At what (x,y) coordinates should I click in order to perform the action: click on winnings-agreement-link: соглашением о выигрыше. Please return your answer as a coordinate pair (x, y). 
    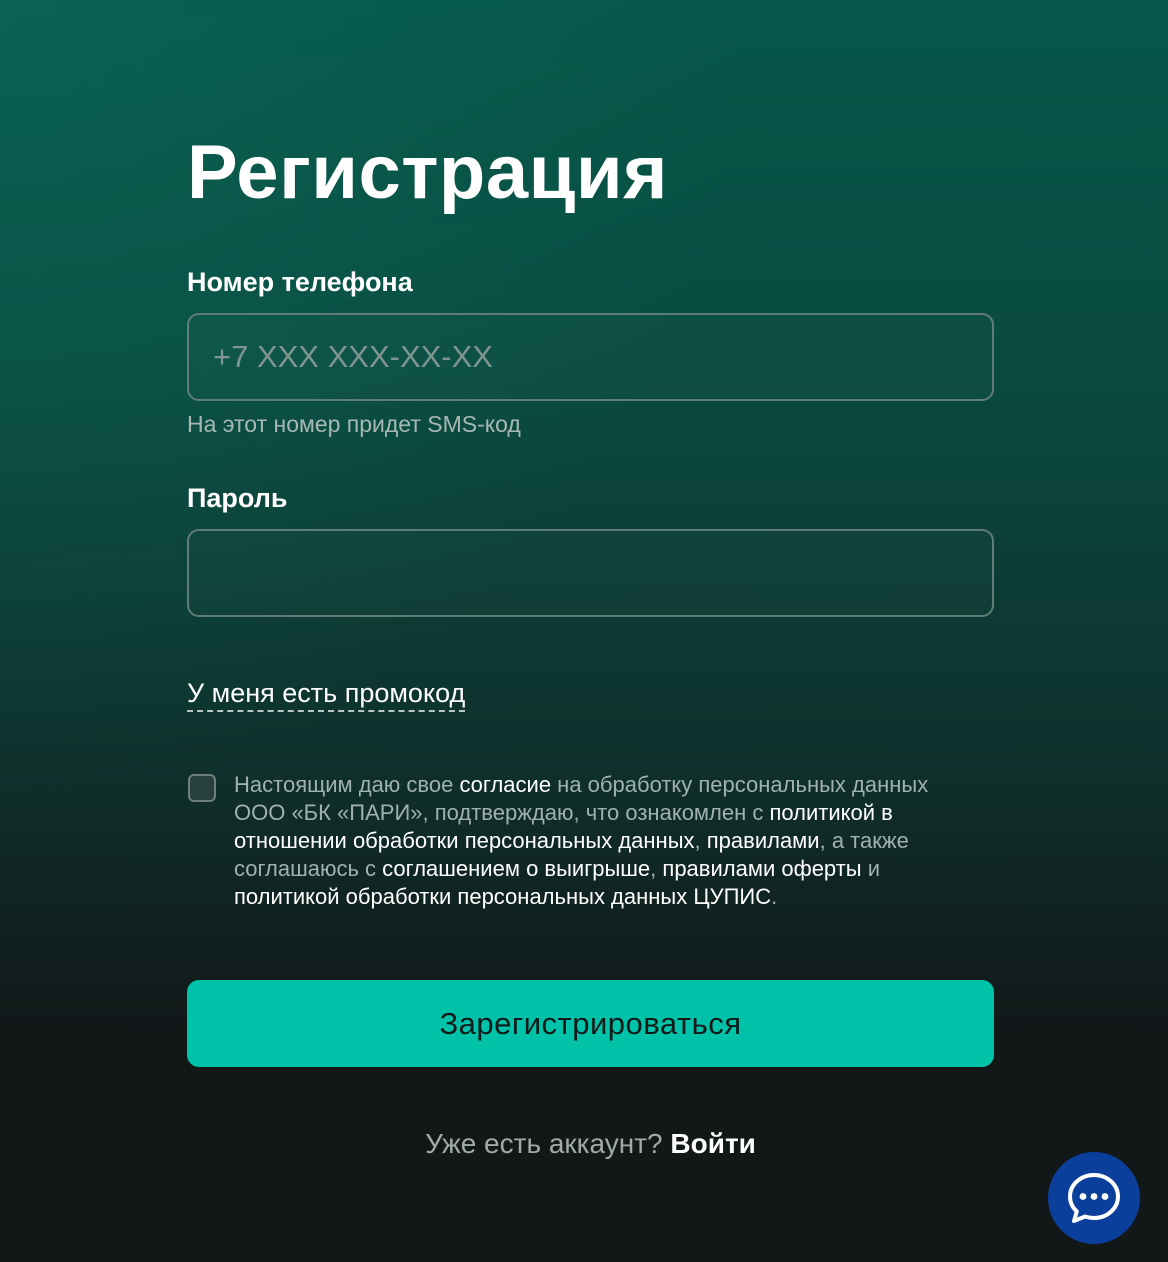
    Looking at the image, I should click on (516, 868).